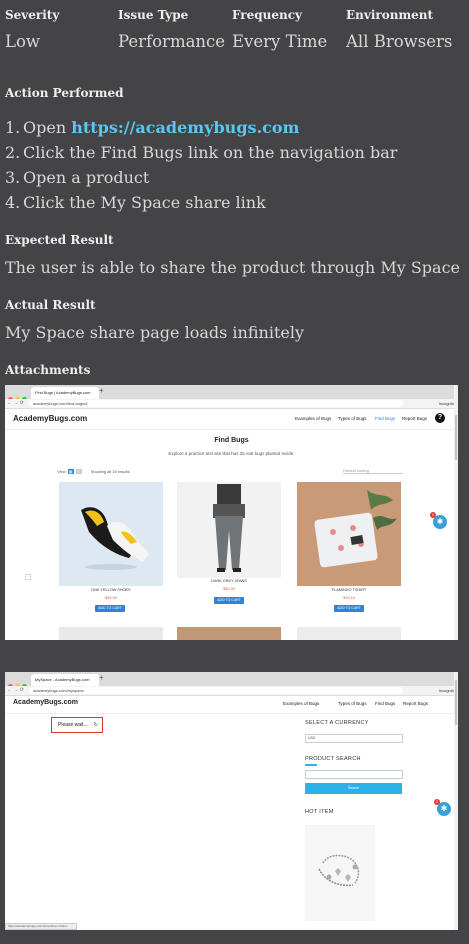 The image size is (469, 944). Describe the element at coordinates (267, 15) in the screenshot. I see `frequency-heading: Frequency` at that location.